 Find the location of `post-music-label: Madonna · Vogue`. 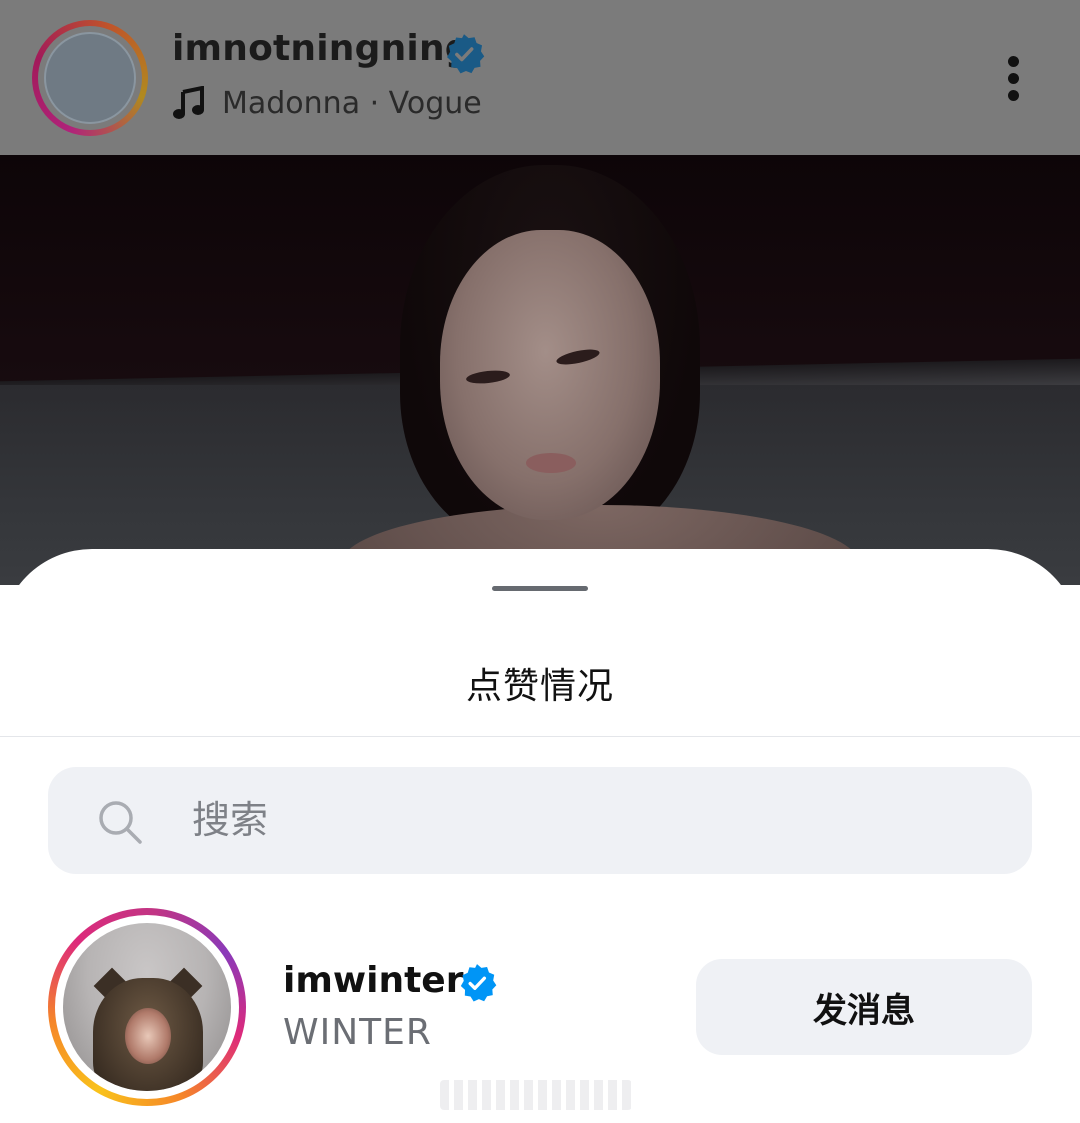

post-music-label: Madonna · Vogue is located at coordinates (352, 103).